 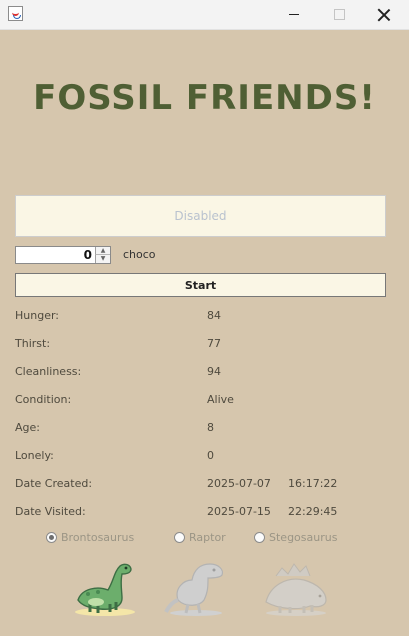 I want to click on spinner-value: 0, so click(x=55, y=255).